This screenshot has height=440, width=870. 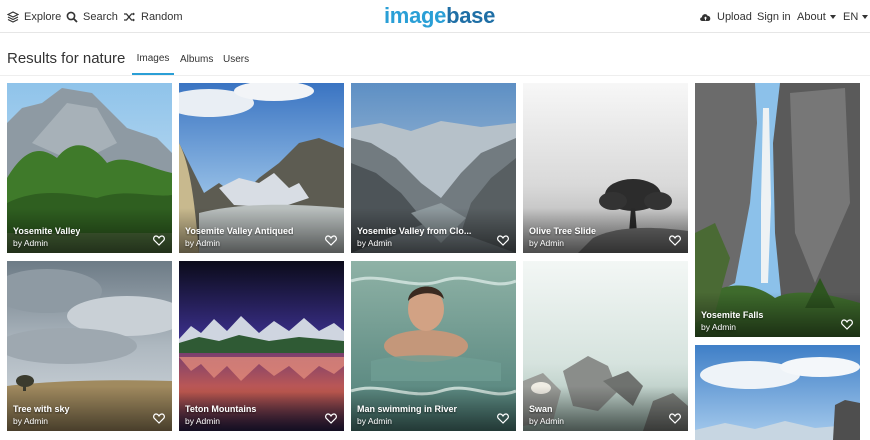 What do you see at coordinates (239, 231) in the screenshot?
I see `image-title: Yosemite Valley Antiqued` at bounding box center [239, 231].